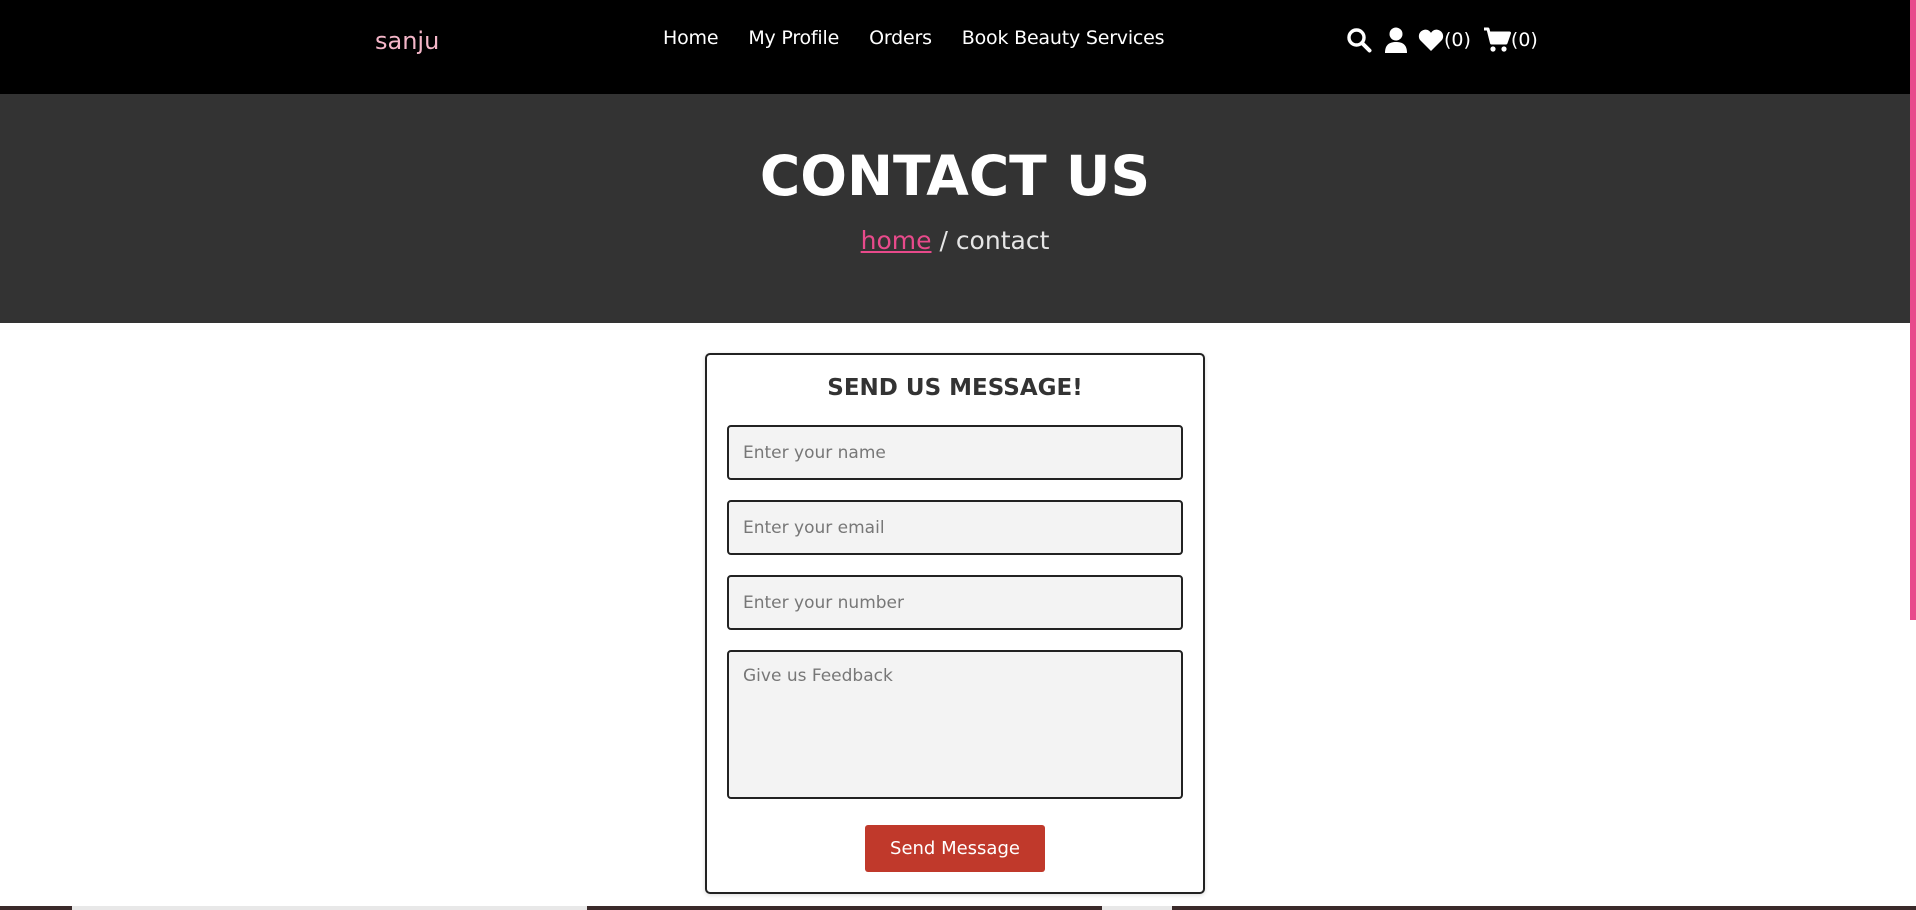  What do you see at coordinates (407, 41) in the screenshot?
I see `logo: sanju` at bounding box center [407, 41].